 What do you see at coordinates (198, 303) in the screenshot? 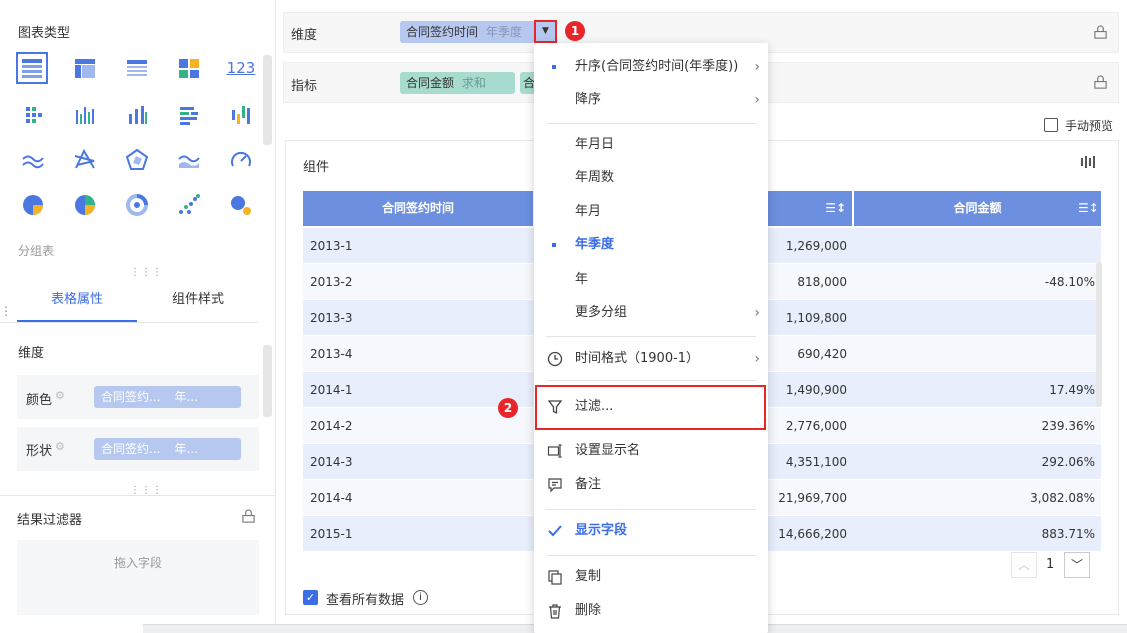
I see `tab-component-style: 组件样式` at bounding box center [198, 303].